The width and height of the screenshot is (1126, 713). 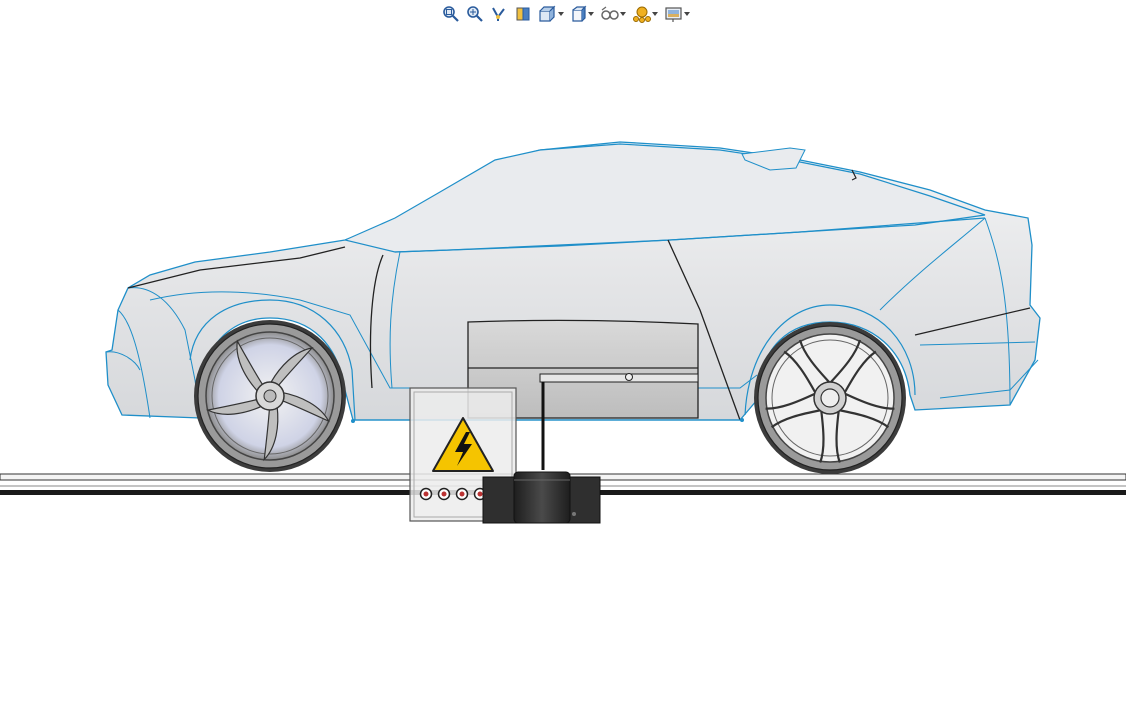 I want to click on apply-scene-icon, so click(x=674, y=14).